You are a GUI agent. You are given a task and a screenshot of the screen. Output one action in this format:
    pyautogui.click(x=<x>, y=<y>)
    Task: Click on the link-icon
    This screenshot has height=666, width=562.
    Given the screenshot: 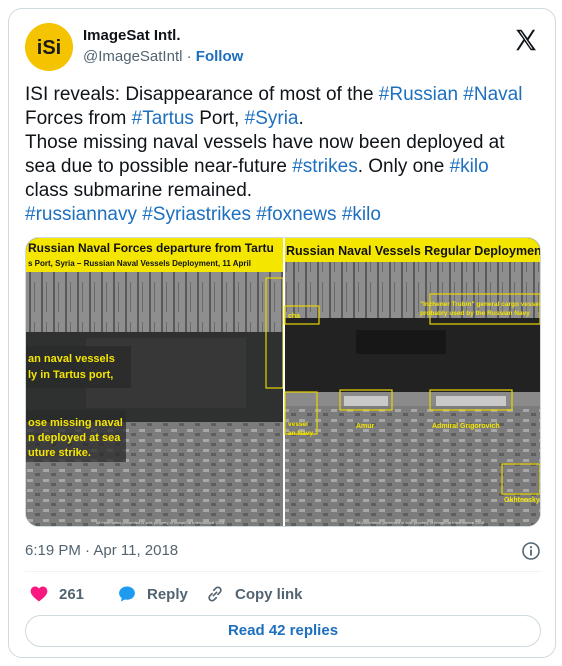 What is the action you would take?
    pyautogui.click(x=215, y=594)
    